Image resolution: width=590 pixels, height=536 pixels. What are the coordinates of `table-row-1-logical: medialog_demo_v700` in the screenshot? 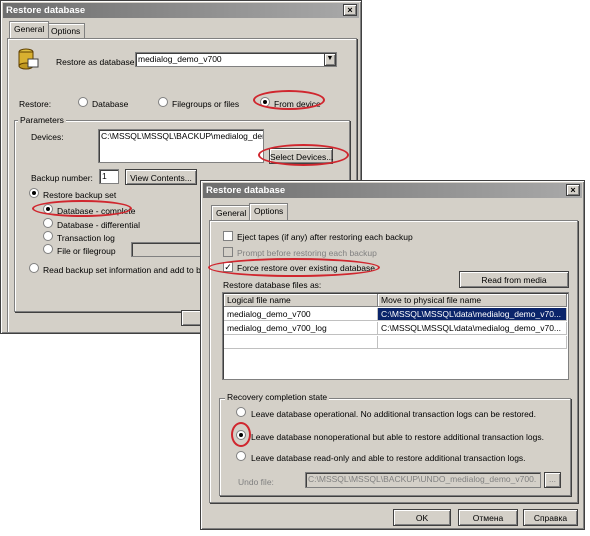 It's located at (301, 314).